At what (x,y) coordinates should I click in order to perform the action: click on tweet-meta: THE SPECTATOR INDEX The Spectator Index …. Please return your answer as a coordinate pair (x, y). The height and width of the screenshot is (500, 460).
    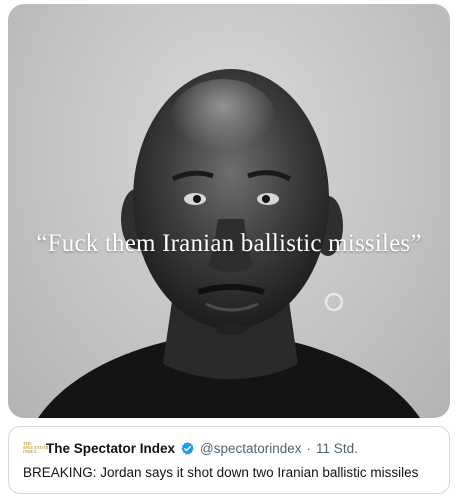
    Looking at the image, I should click on (190, 448).